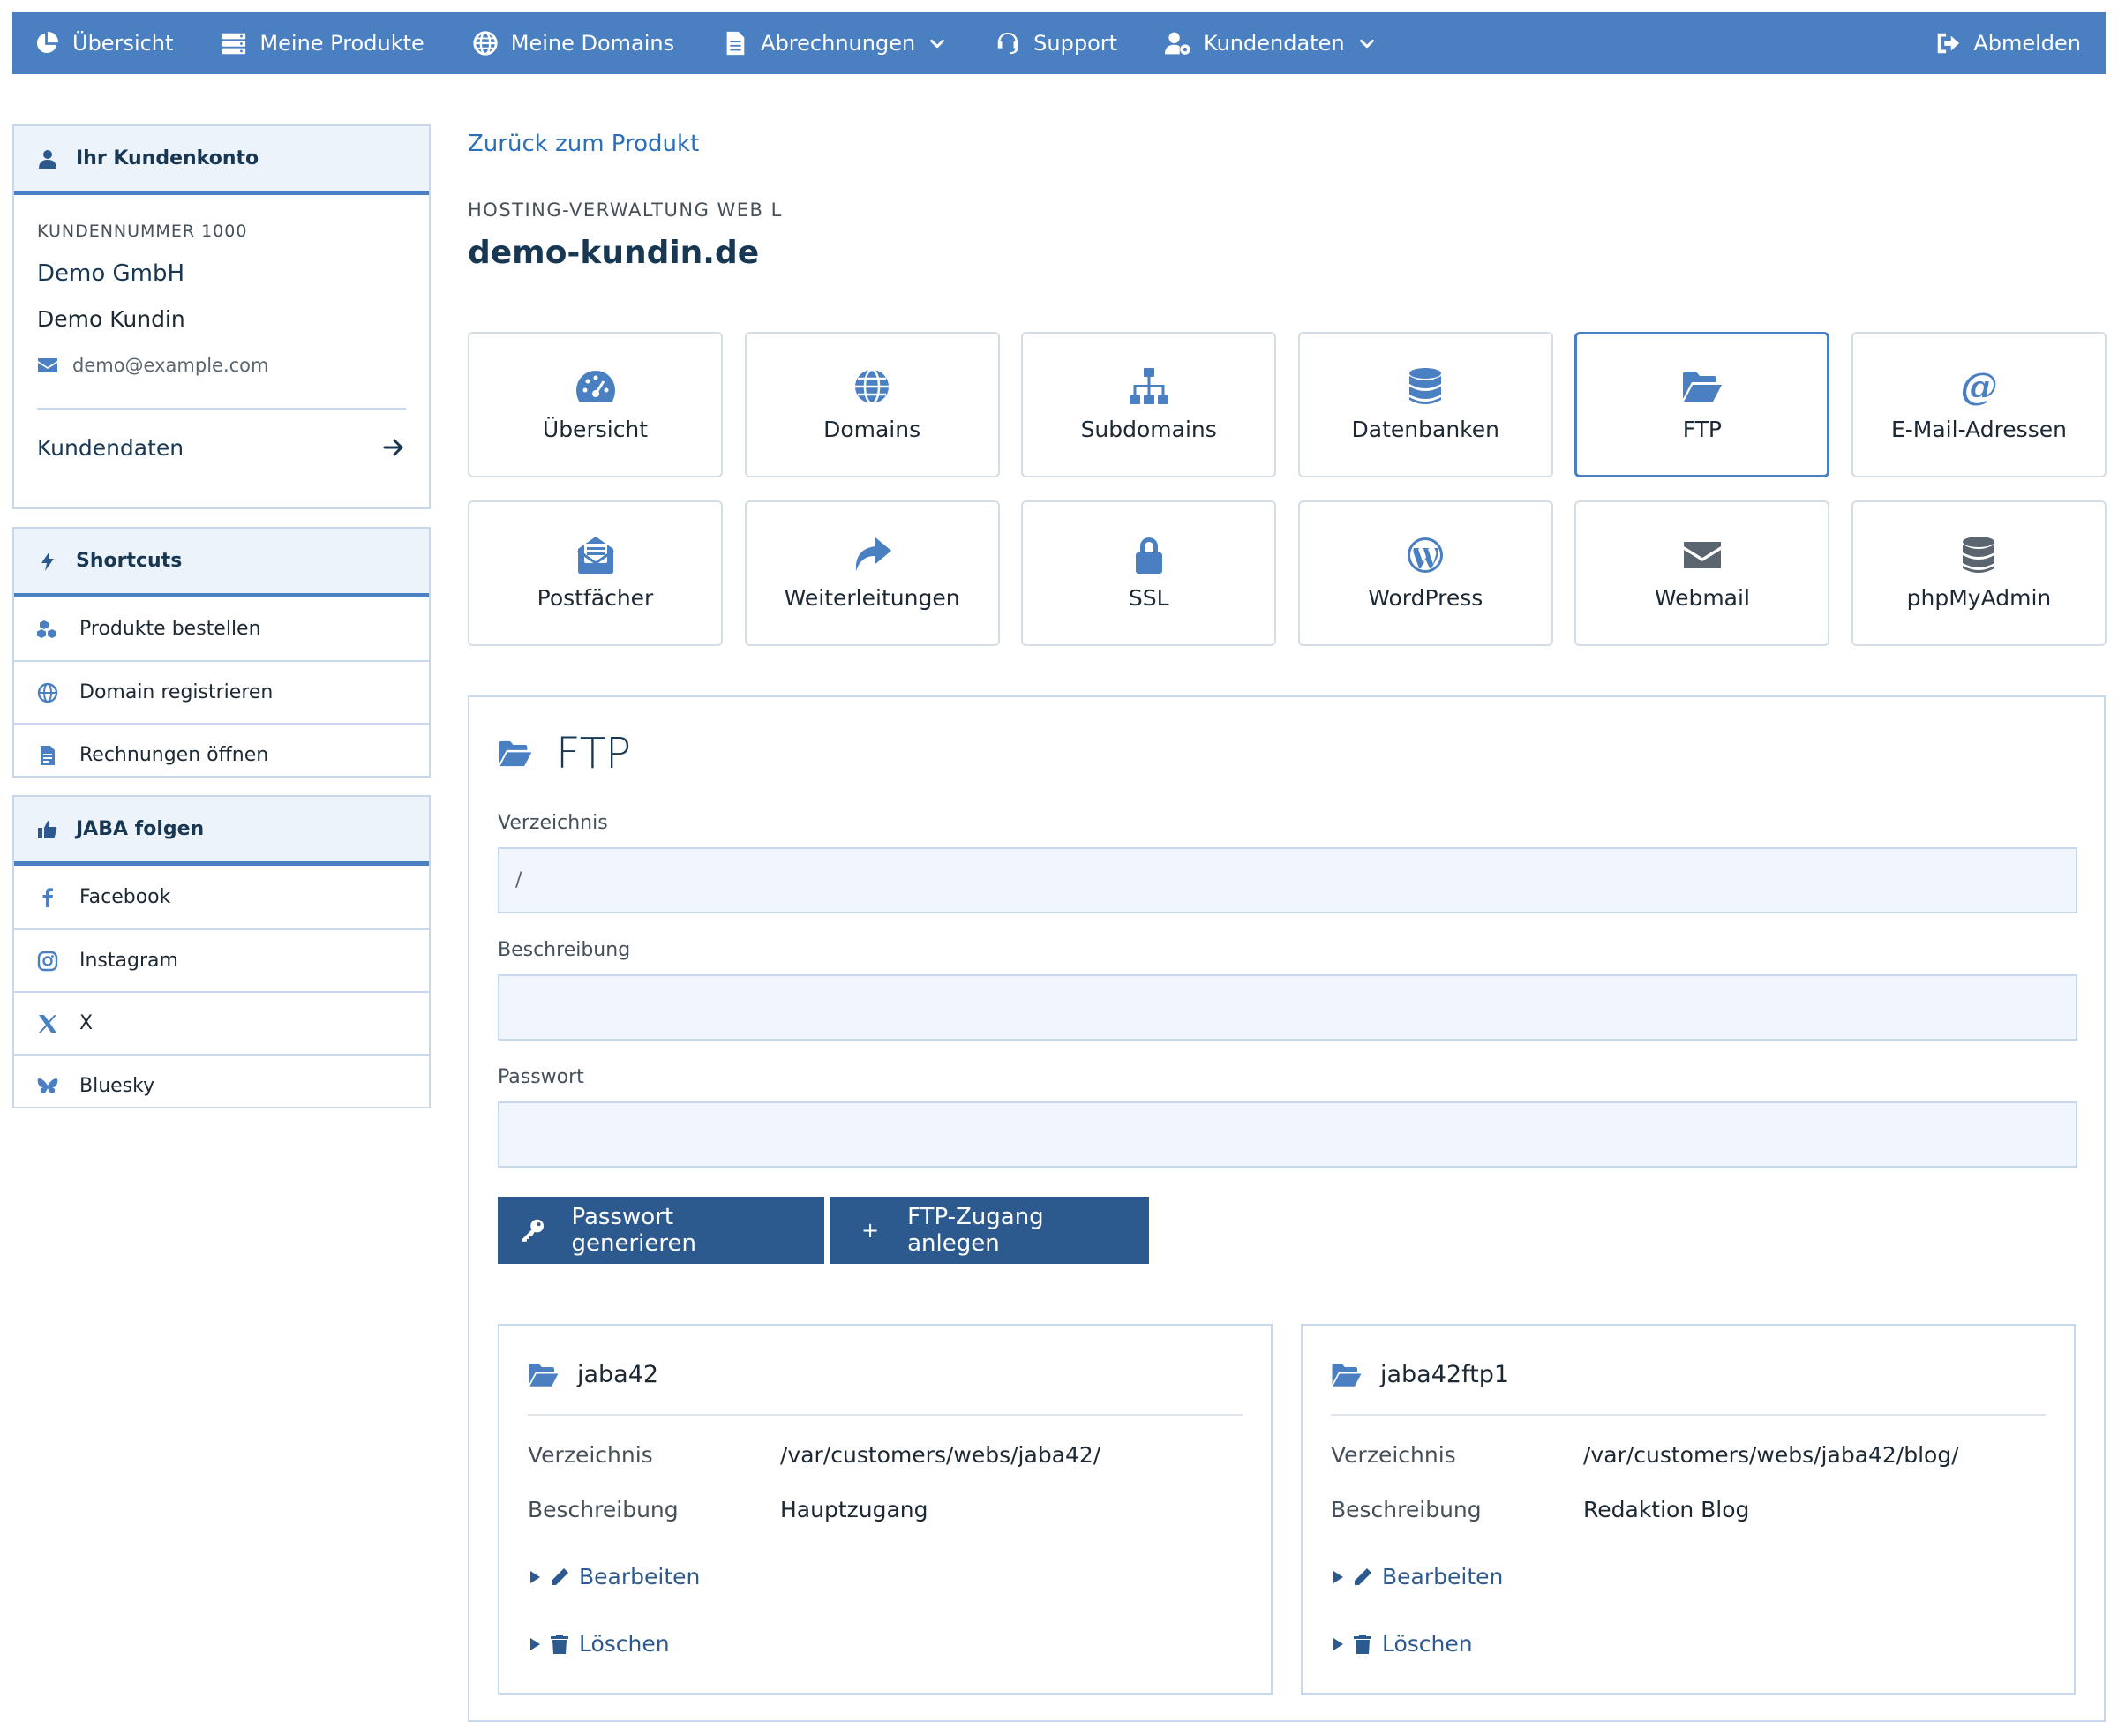 Image resolution: width=2118 pixels, height=1736 pixels. I want to click on globe-icon, so click(47, 693).